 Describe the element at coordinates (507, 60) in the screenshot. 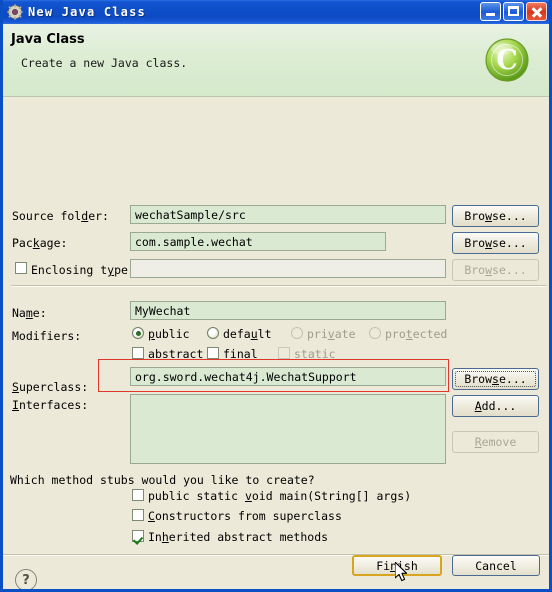

I see `java-class-c-icon: C` at that location.